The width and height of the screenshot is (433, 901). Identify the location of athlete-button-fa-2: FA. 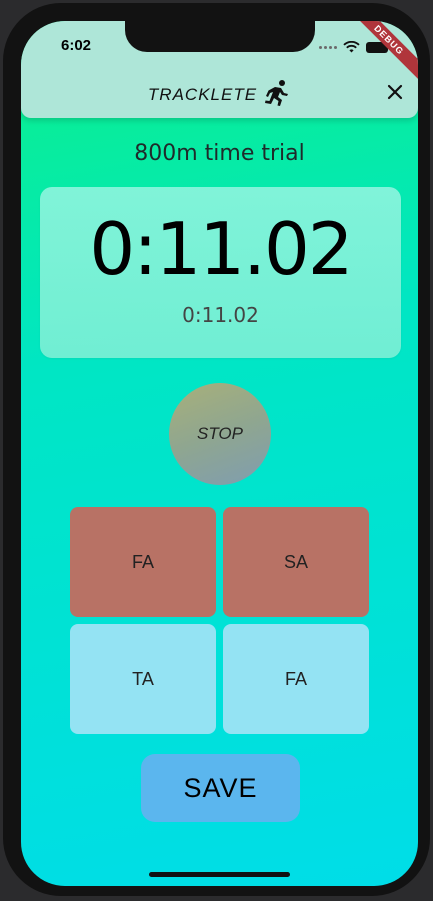
(296, 679).